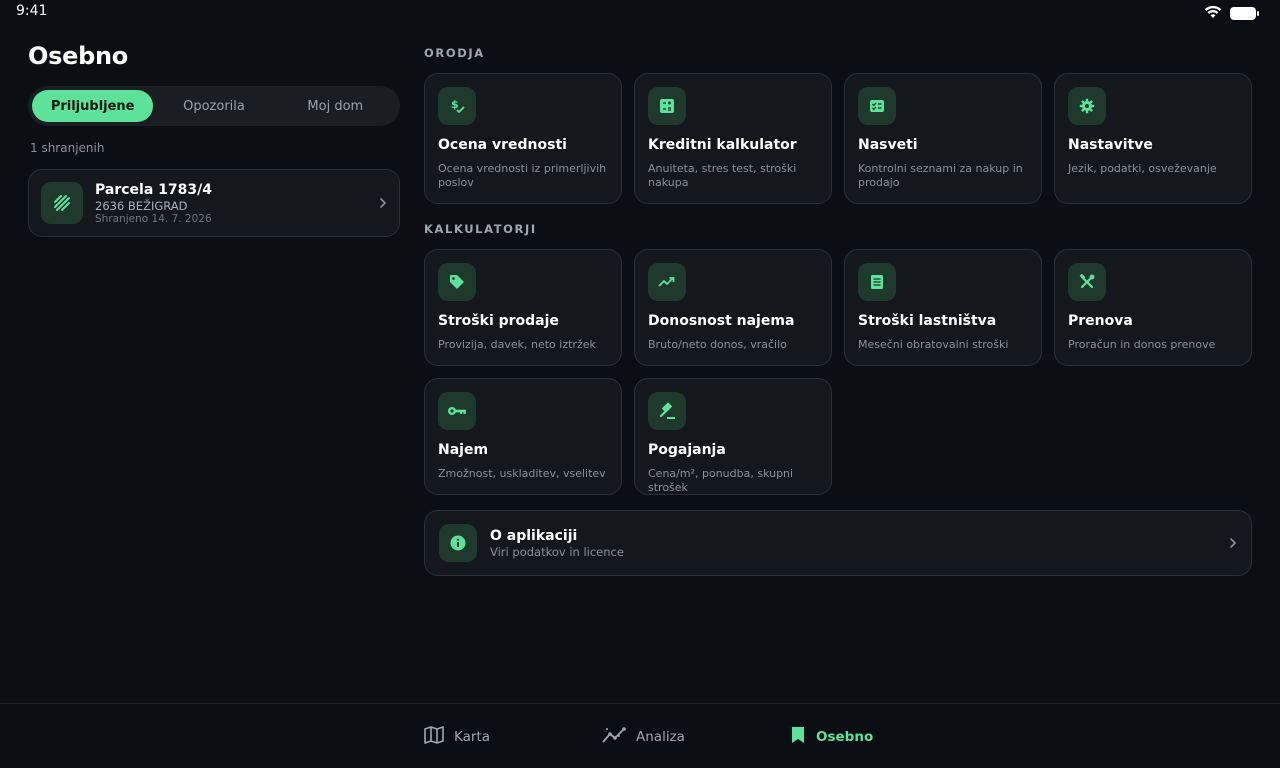 This screenshot has height=768, width=1280. What do you see at coordinates (480, 229) in the screenshot?
I see `section-label-calculators: KALKULATORJI` at bounding box center [480, 229].